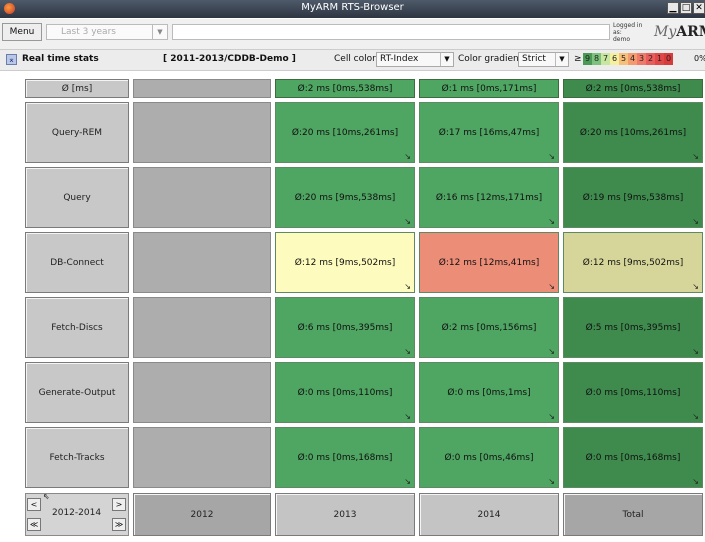  I want to click on stat-cell: Ø:12 ms [12ms,41ms] ↘, so click(489, 262).